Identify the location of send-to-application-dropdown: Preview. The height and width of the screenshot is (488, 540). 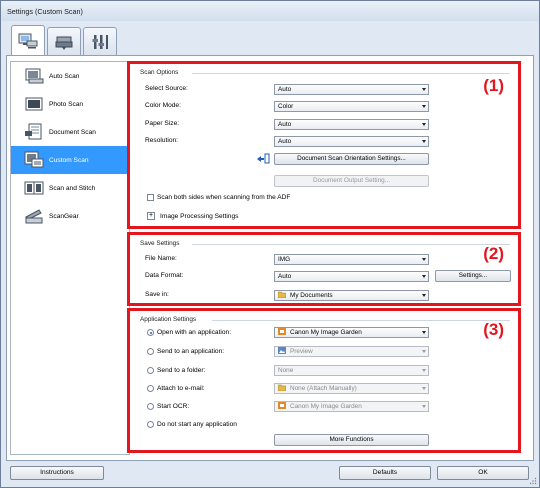
(351, 351).